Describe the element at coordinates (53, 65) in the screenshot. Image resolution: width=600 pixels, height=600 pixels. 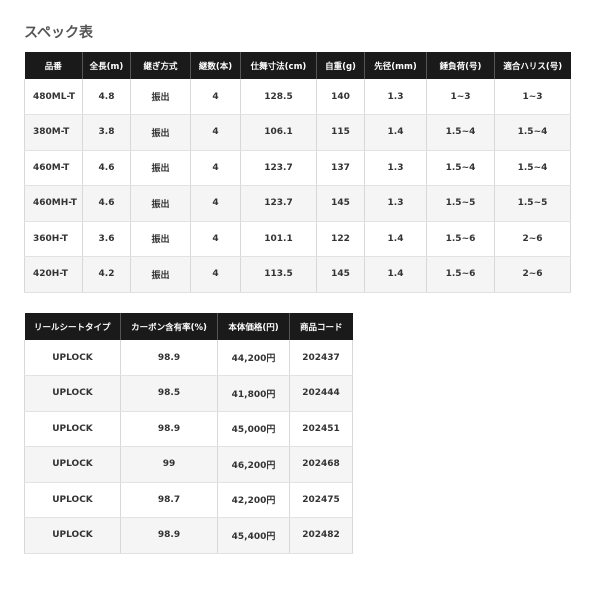
I see `column-header: 品番` at that location.